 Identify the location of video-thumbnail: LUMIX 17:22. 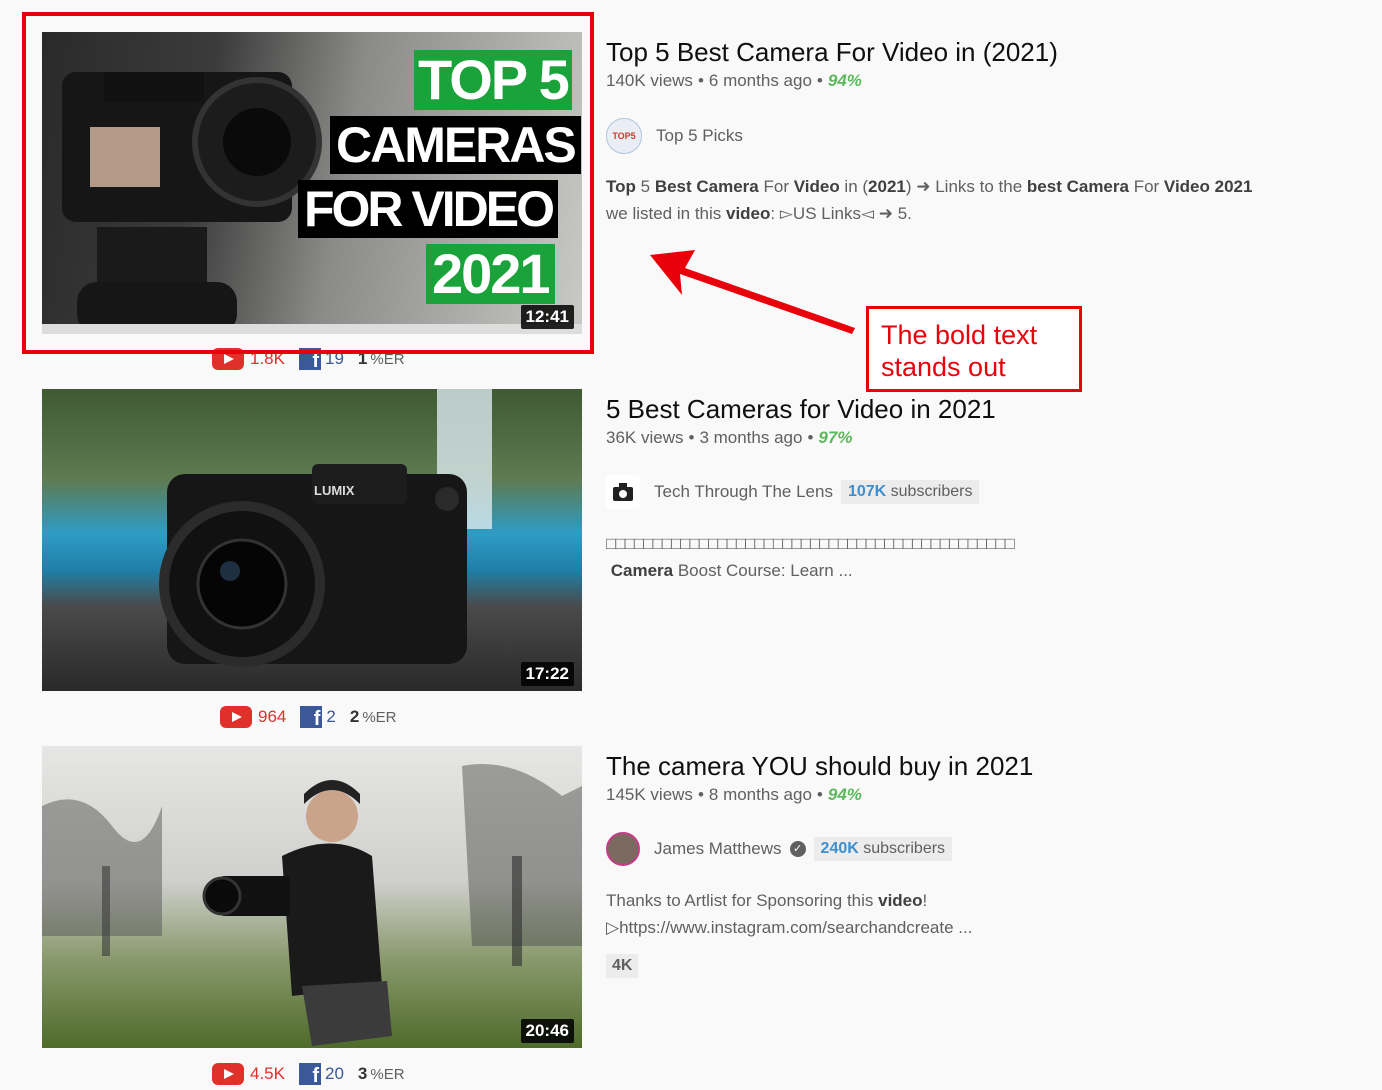
(312, 540).